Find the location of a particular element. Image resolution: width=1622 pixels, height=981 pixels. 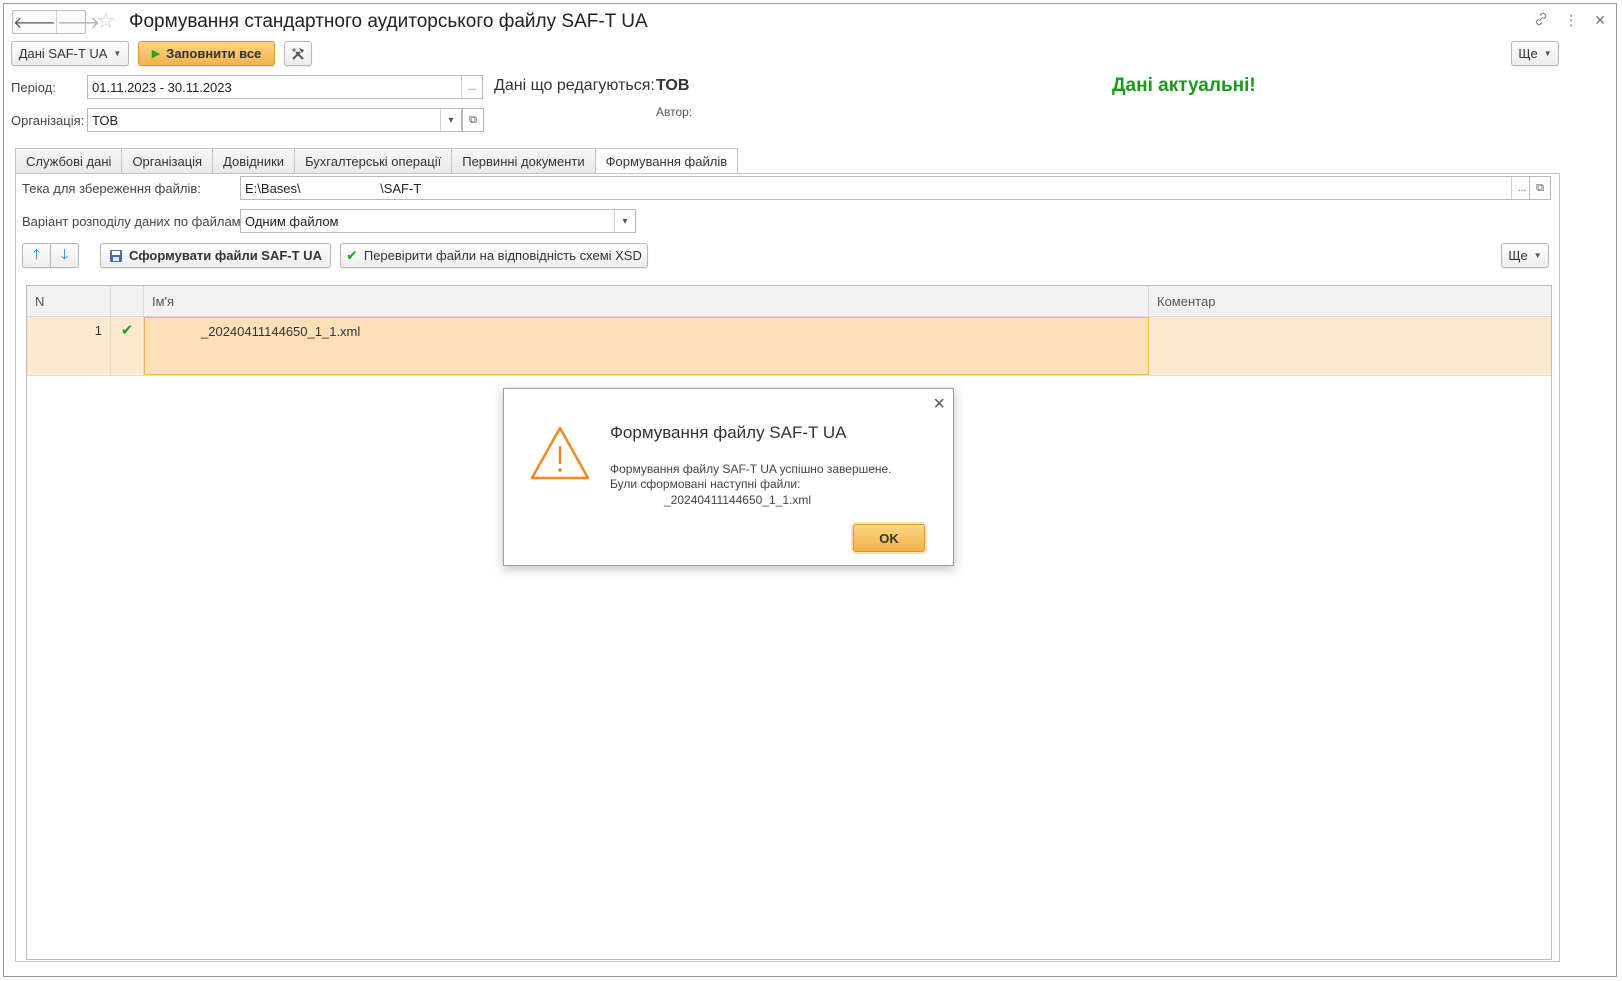

more-button-table: Ще ▼ is located at coordinates (1525, 255).